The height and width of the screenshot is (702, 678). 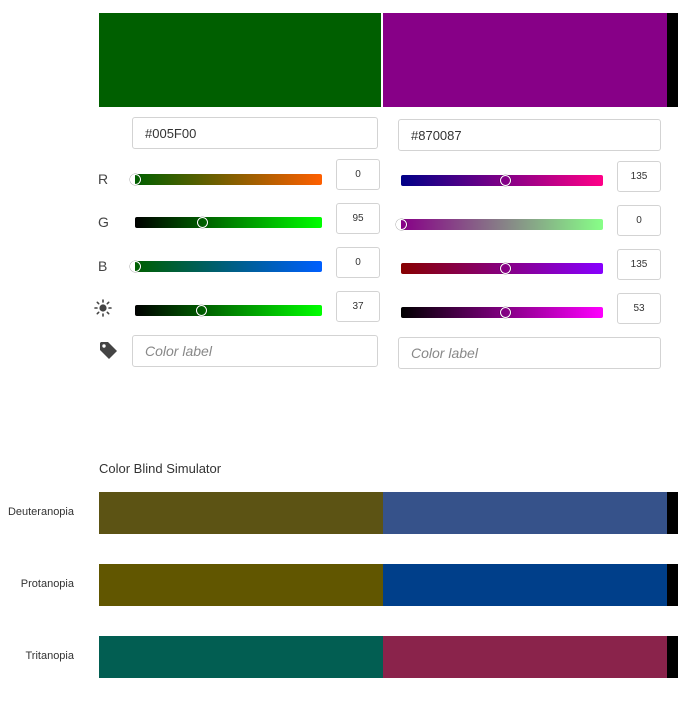 What do you see at coordinates (108, 350) in the screenshot?
I see `tag-icon` at bounding box center [108, 350].